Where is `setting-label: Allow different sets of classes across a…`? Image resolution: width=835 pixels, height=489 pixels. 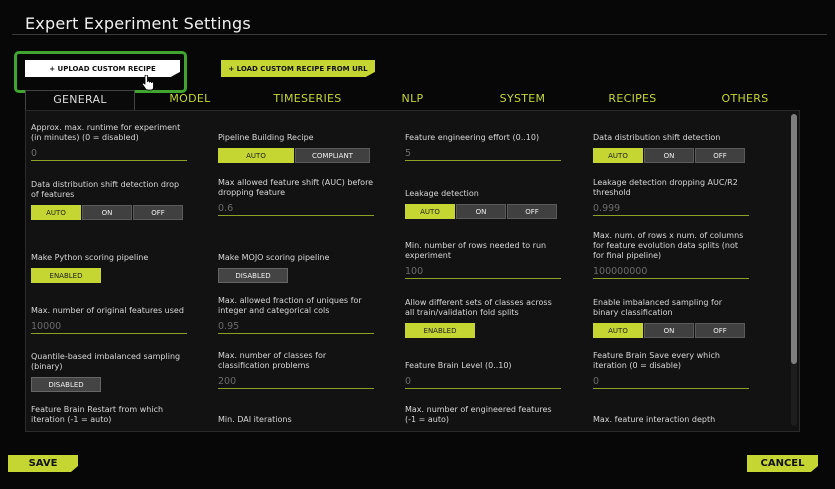 setting-label: Allow different sets of classes across a… is located at coordinates (478, 307).